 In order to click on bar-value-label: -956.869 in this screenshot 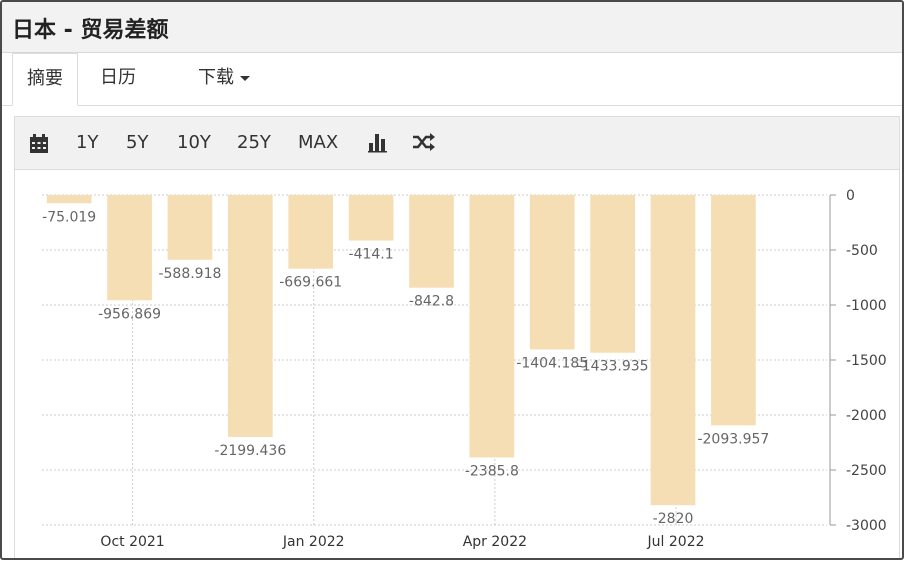, I will do `click(129, 314)`.